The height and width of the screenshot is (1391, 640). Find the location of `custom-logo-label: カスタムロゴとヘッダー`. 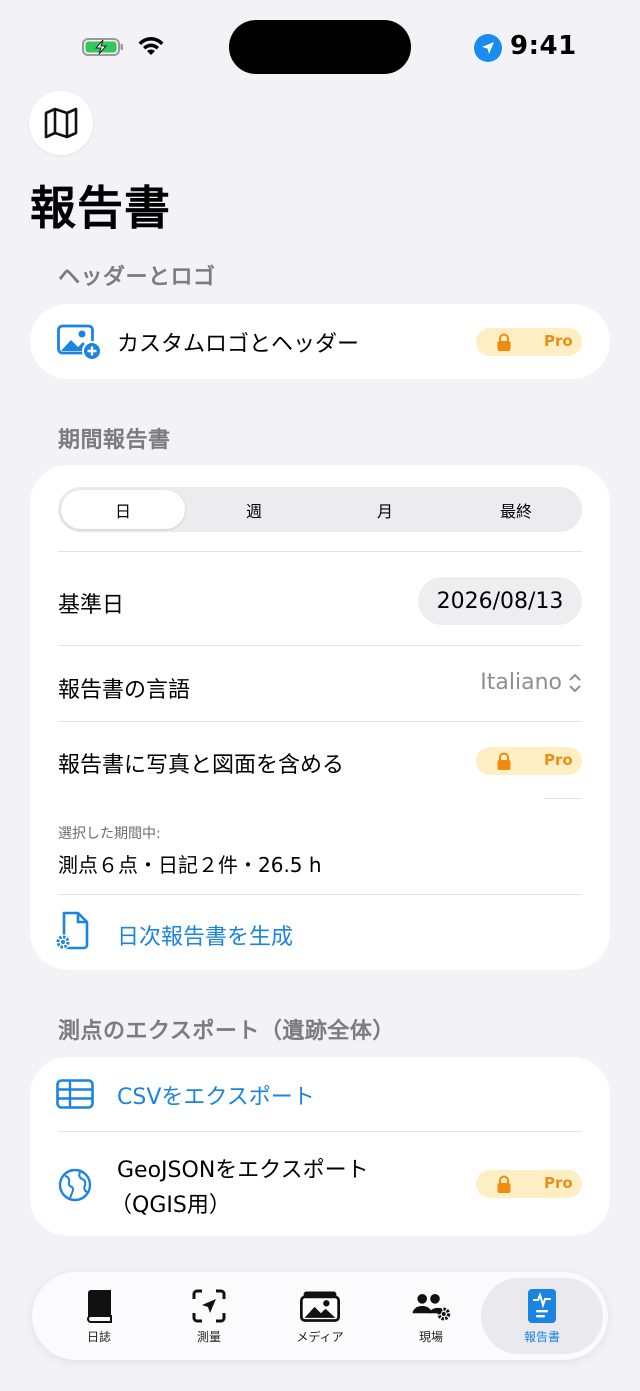

custom-logo-label: カスタムロゴとヘッダー is located at coordinates (238, 344).